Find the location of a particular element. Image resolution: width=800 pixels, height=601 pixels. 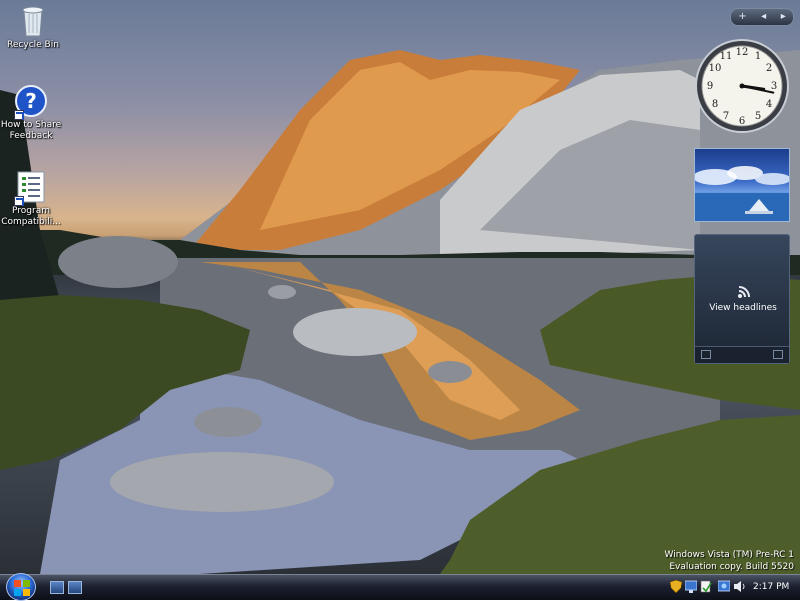

svg-text: 6 is located at coordinates (742, 121).